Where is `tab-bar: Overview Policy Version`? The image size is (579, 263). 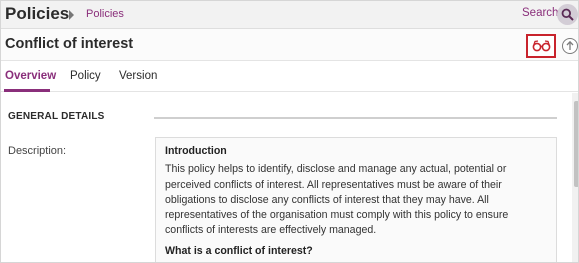 tab-bar: Overview Policy Version is located at coordinates (289, 76).